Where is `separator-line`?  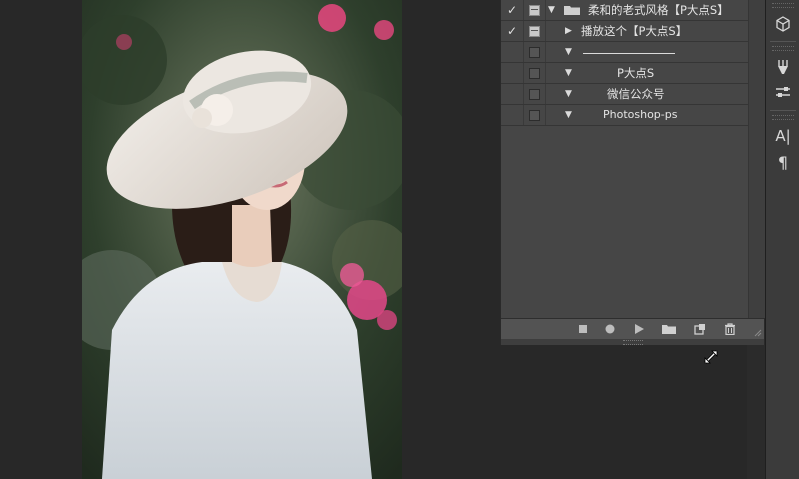 separator-line is located at coordinates (629, 53).